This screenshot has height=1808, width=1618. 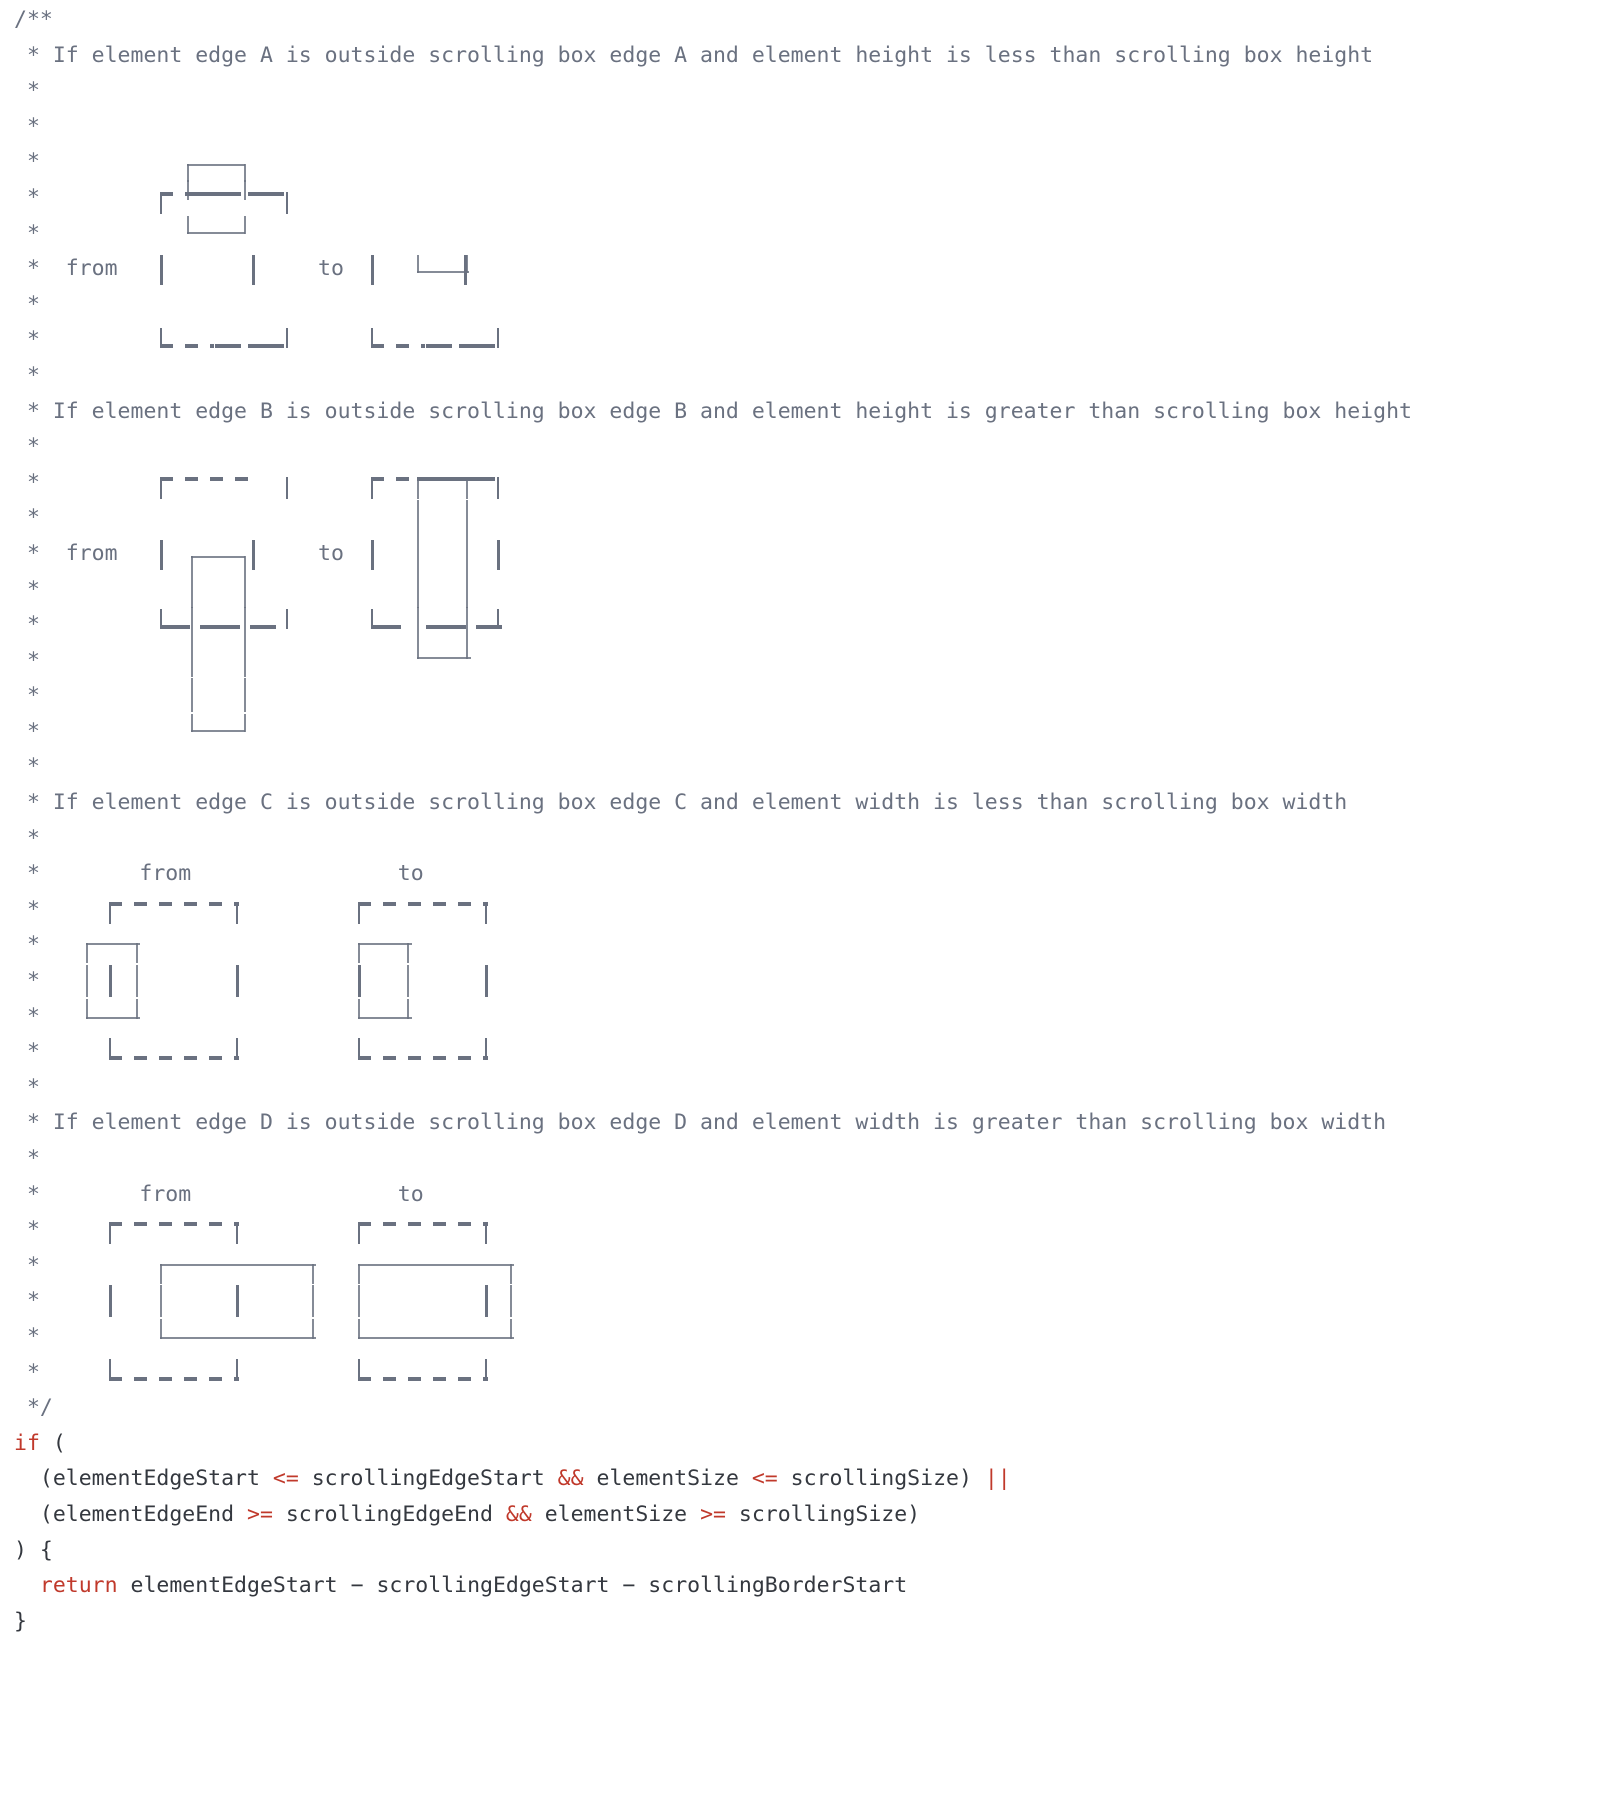 I want to click on token-punct: ) {, so click(x=33, y=1550).